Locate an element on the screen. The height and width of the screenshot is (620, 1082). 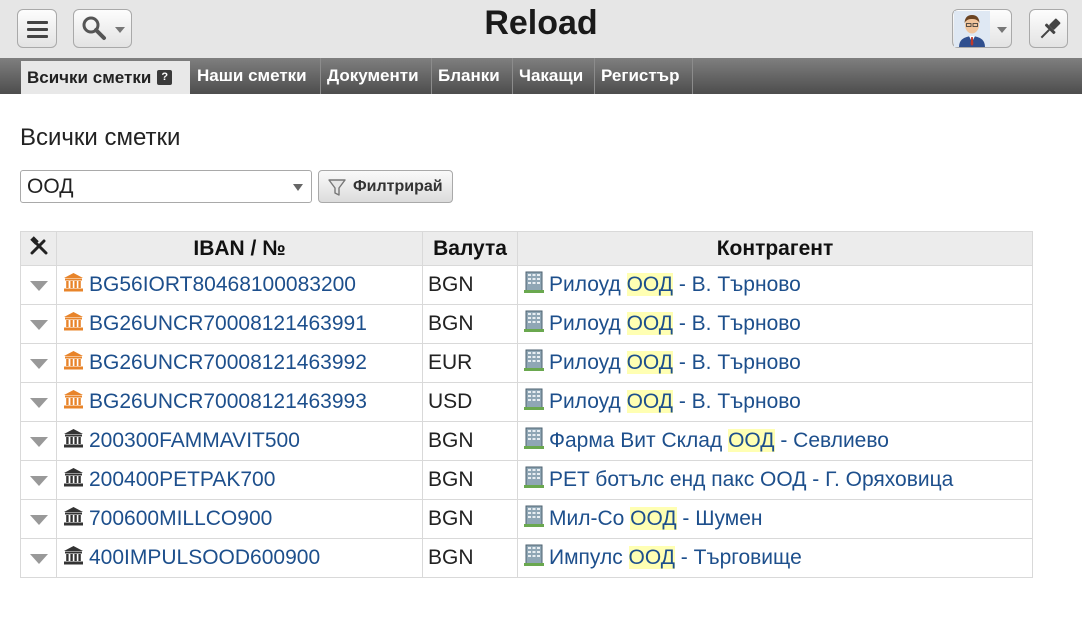
counterparty-name-start: Импулс is located at coordinates (589, 557).